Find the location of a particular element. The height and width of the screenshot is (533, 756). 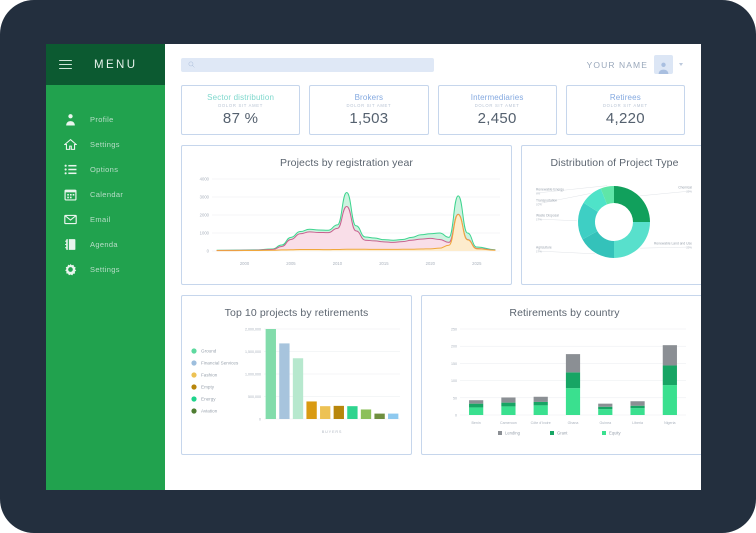

kpi-card-retirees: Retirees DOLOR SIT AMET 4,220 is located at coordinates (625, 110).